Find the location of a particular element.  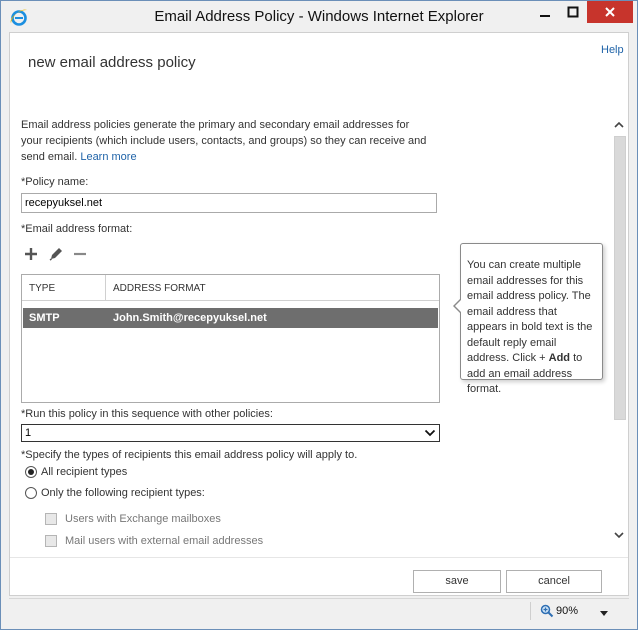

column-divider is located at coordinates (105, 288).